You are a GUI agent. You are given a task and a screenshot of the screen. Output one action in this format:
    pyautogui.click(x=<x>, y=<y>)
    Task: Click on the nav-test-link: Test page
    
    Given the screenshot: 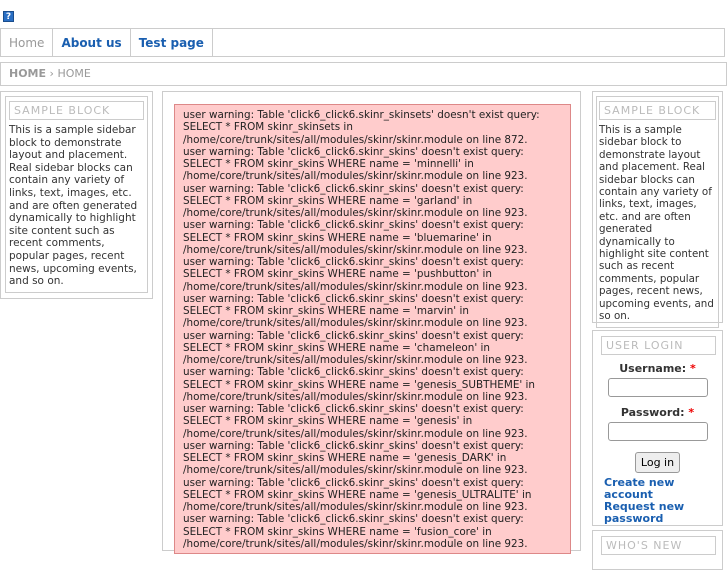 What is the action you would take?
    pyautogui.click(x=172, y=42)
    